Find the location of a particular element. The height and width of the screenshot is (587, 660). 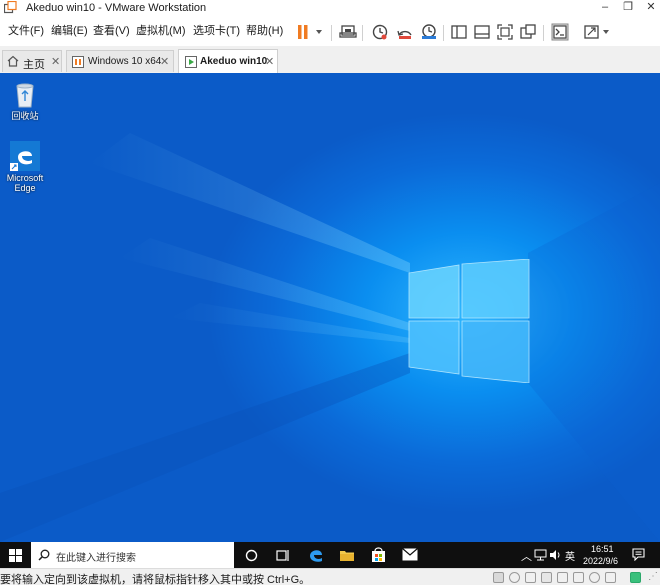

desktop-recycle-bin: 回收站 is located at coordinates (25, 100).